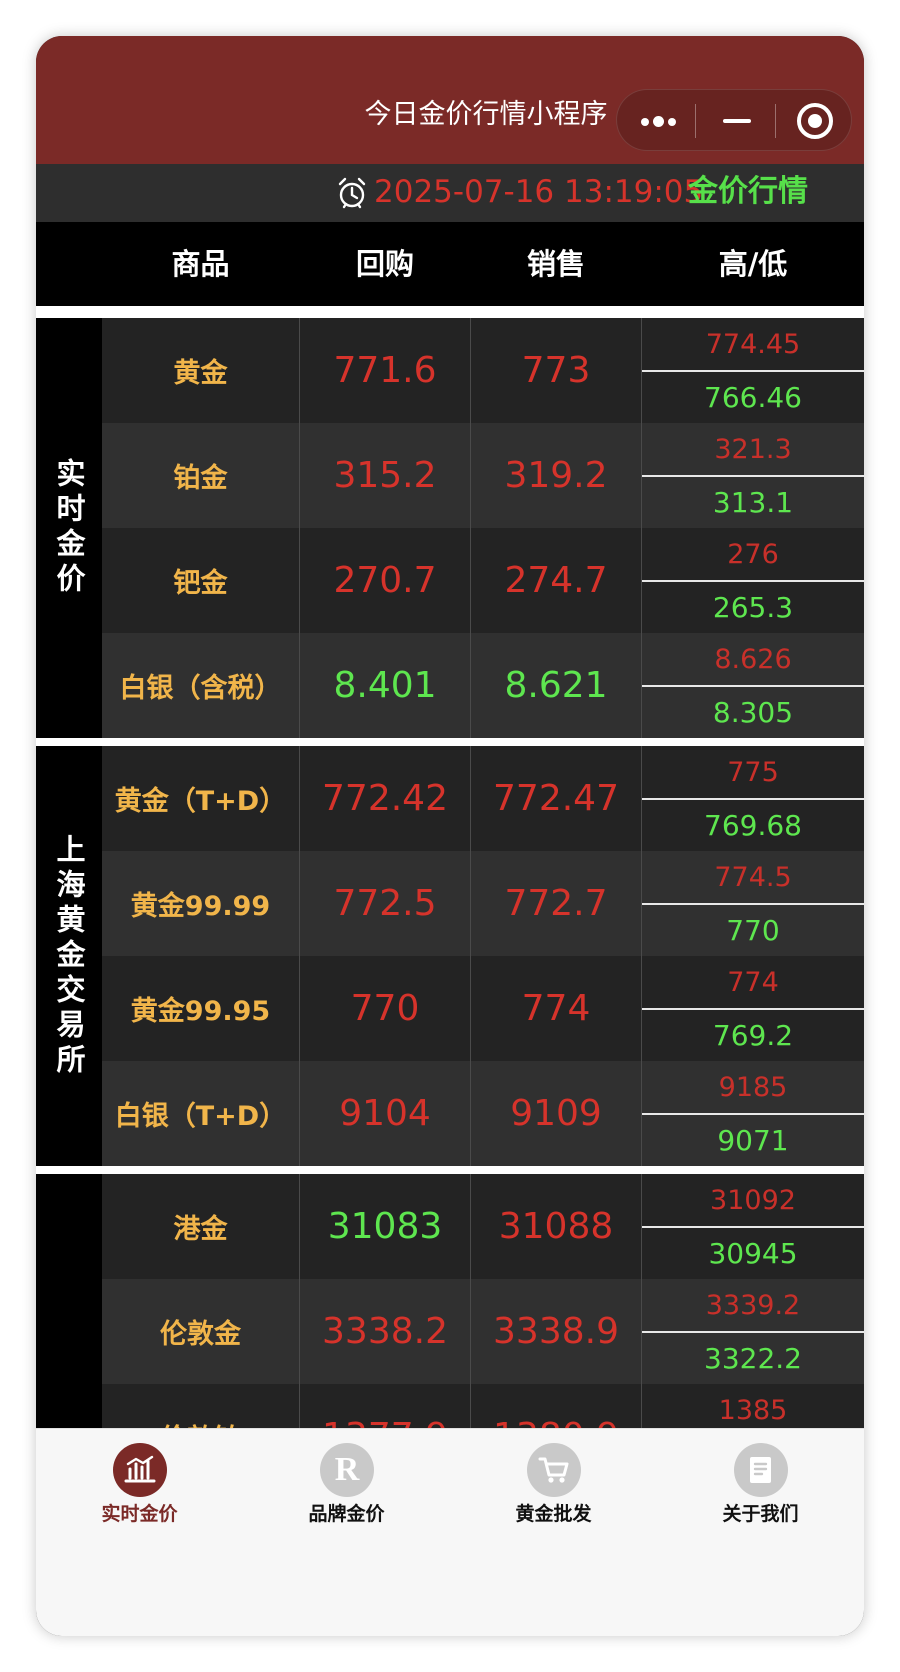  What do you see at coordinates (753, 824) in the screenshot?
I see `low-price: 769.68` at bounding box center [753, 824].